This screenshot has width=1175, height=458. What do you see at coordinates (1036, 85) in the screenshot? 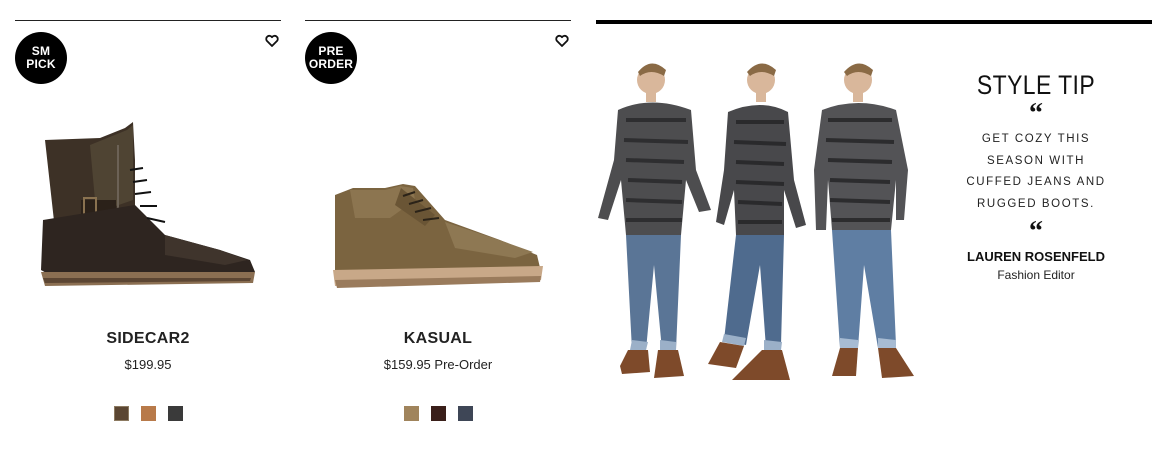
I see `style-tip-title: STYLE TIP` at bounding box center [1036, 85].